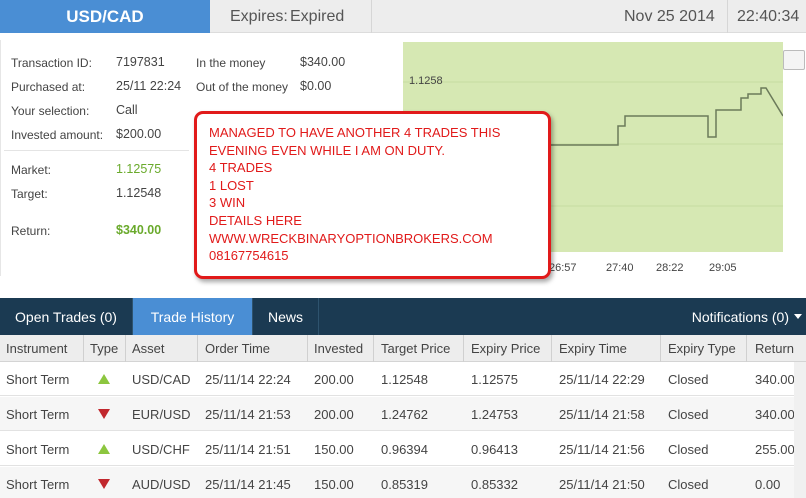 The height and width of the screenshot is (498, 806). What do you see at coordinates (248, 379) in the screenshot?
I see `cell-order-time: 25/11/14 22:24` at bounding box center [248, 379].